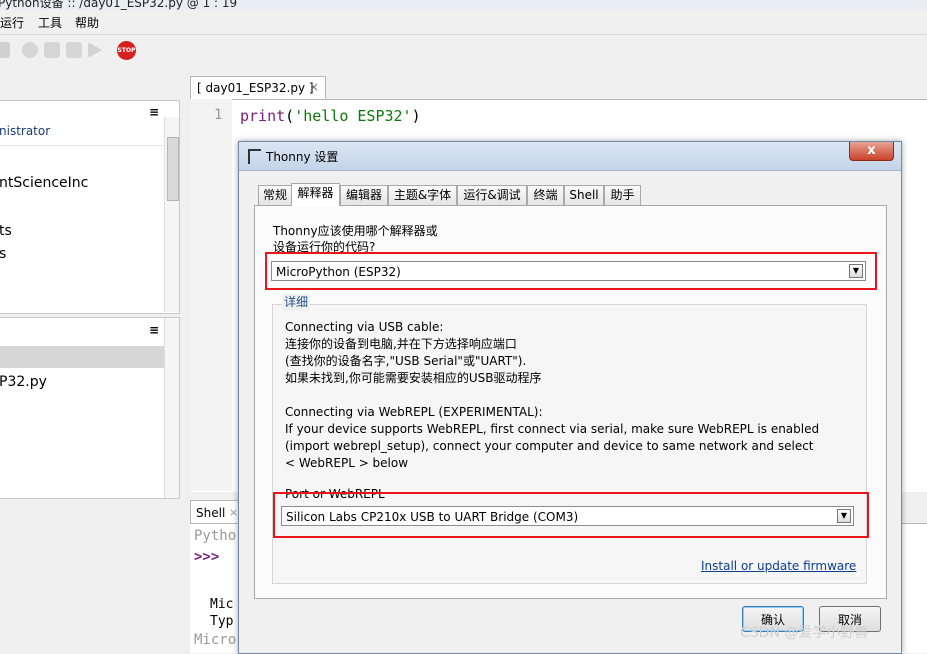 This screenshot has width=927, height=654. I want to click on line-gutter: 1, so click(211, 295).